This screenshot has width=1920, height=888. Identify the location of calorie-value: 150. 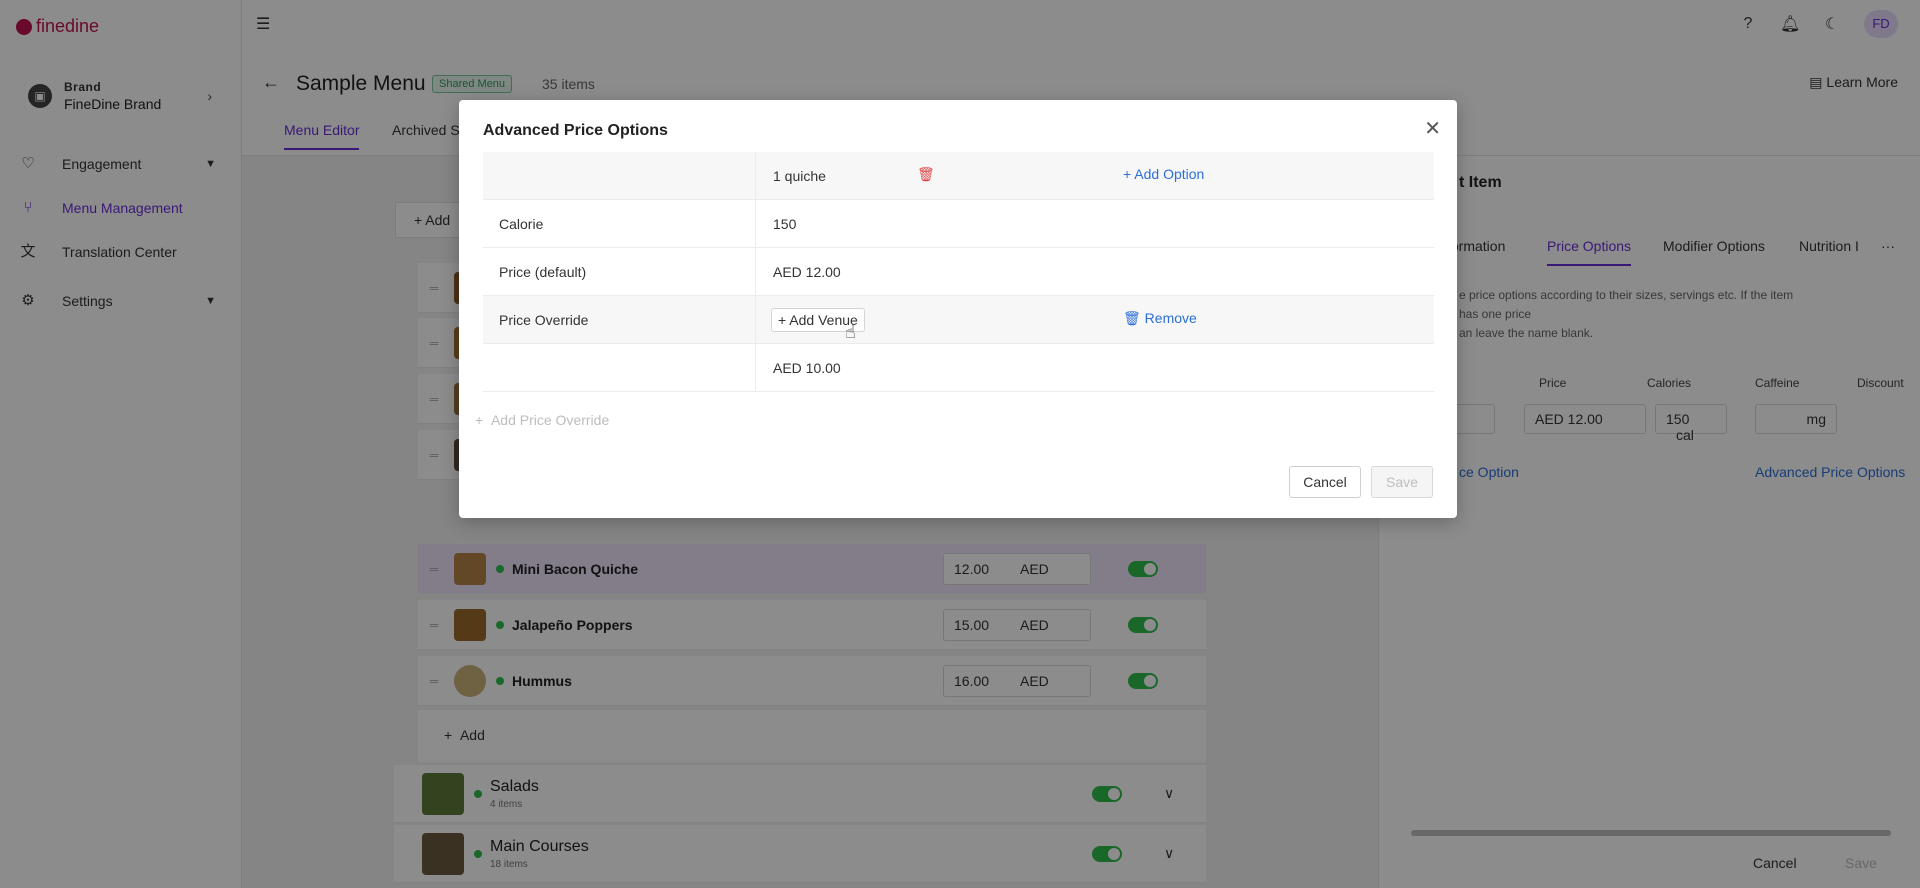
(784, 224).